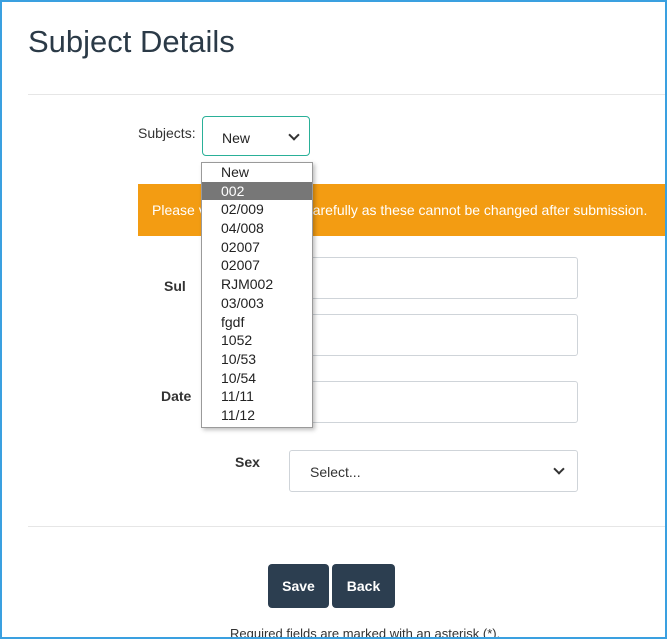 This screenshot has width=667, height=639. What do you see at coordinates (176, 396) in the screenshot?
I see `date-label: Date` at bounding box center [176, 396].